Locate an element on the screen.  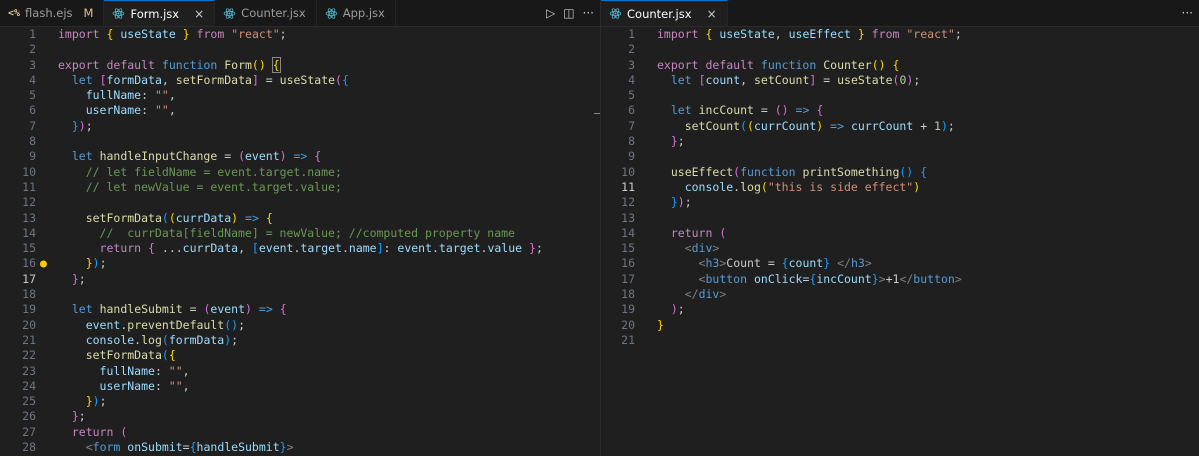
code-line: let handleInputChange = (event) => { is located at coordinates (196, 156).